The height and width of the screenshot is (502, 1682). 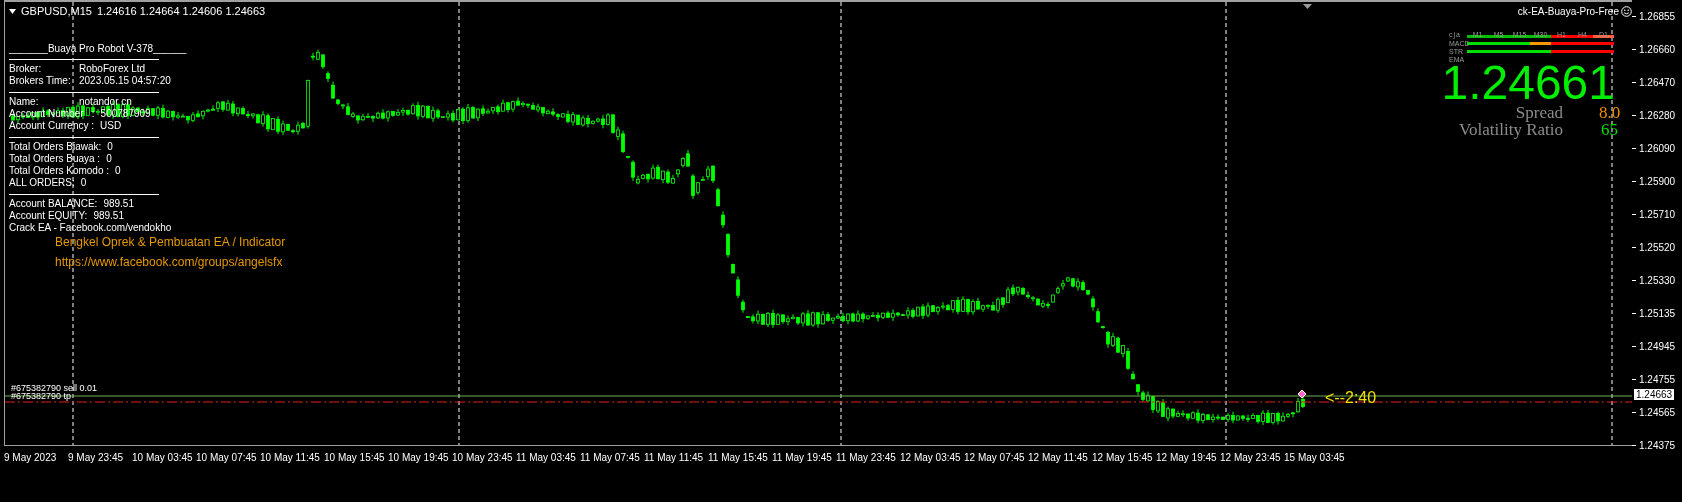 I want to click on time-label: 10 May 11:45, so click(x=290, y=458).